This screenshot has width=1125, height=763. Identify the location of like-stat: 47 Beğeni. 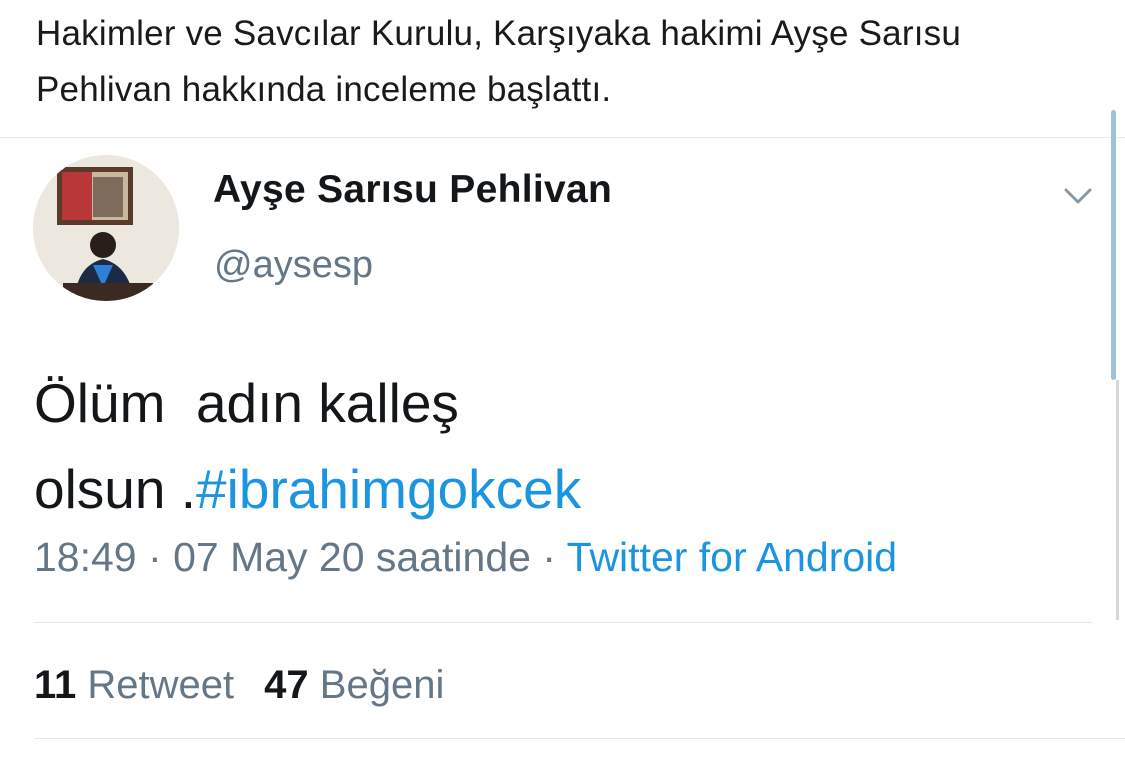
(354, 685).